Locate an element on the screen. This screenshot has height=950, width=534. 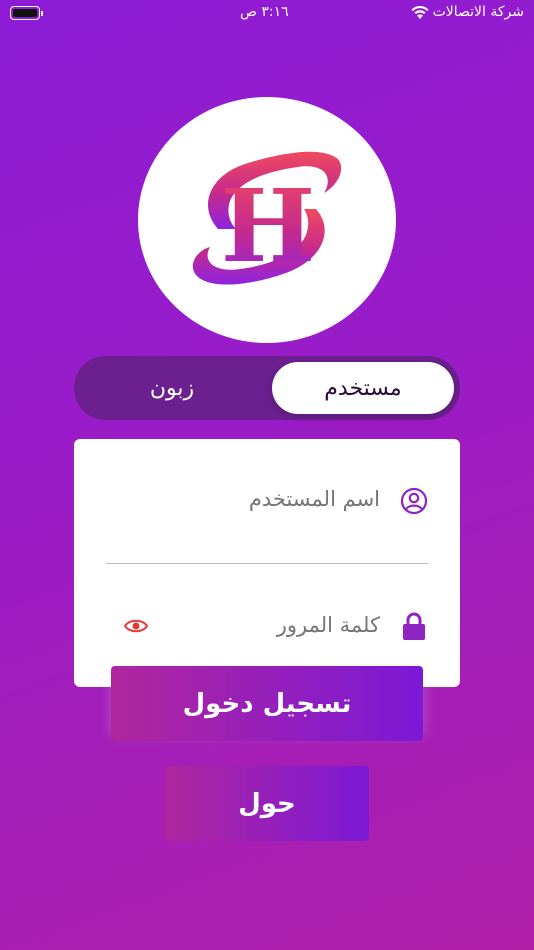
segment-customer: زبون is located at coordinates (172, 388).